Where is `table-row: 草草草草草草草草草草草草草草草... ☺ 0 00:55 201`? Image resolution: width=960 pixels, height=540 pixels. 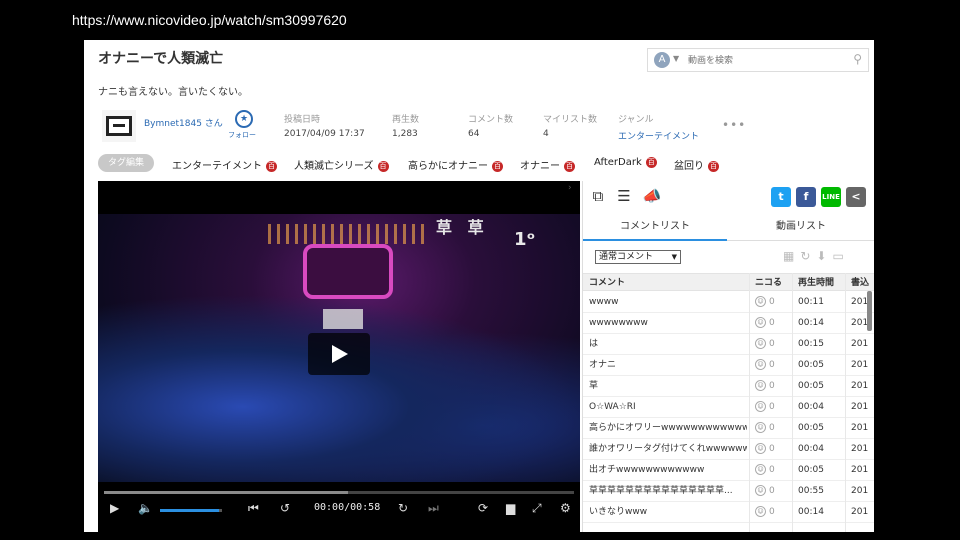
table-row: 草草草草草草草草草草草草草草草... ☺ 0 00:55 201 is located at coordinates (728, 491).